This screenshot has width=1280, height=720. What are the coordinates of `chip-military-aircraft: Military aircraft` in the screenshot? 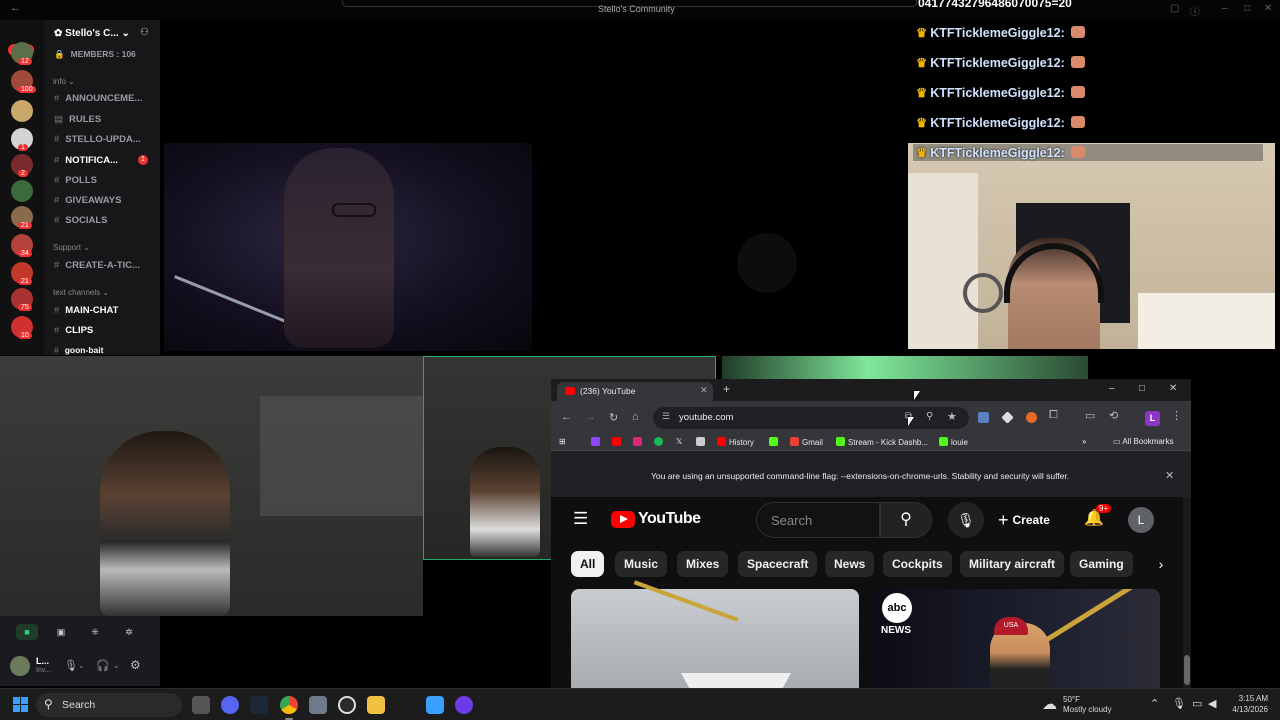 It's located at (1012, 564).